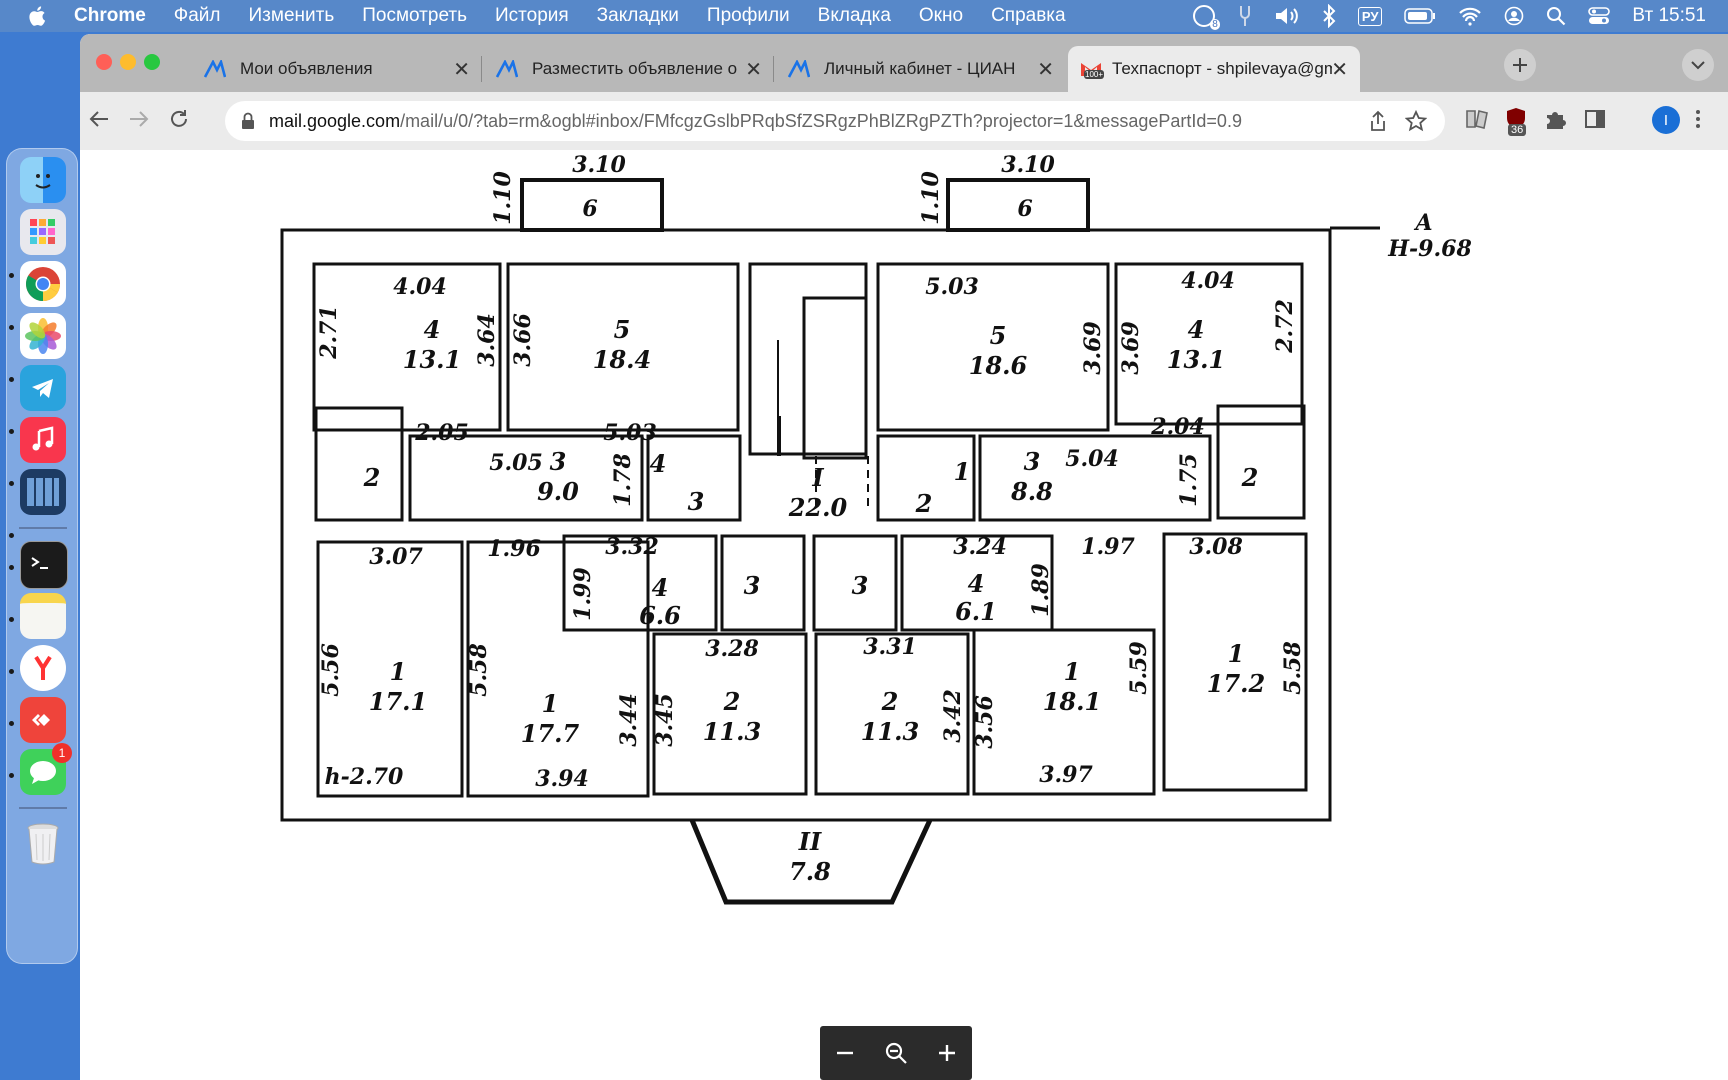 The height and width of the screenshot is (1080, 1728). I want to click on more-menu-icon, so click(1698, 119).